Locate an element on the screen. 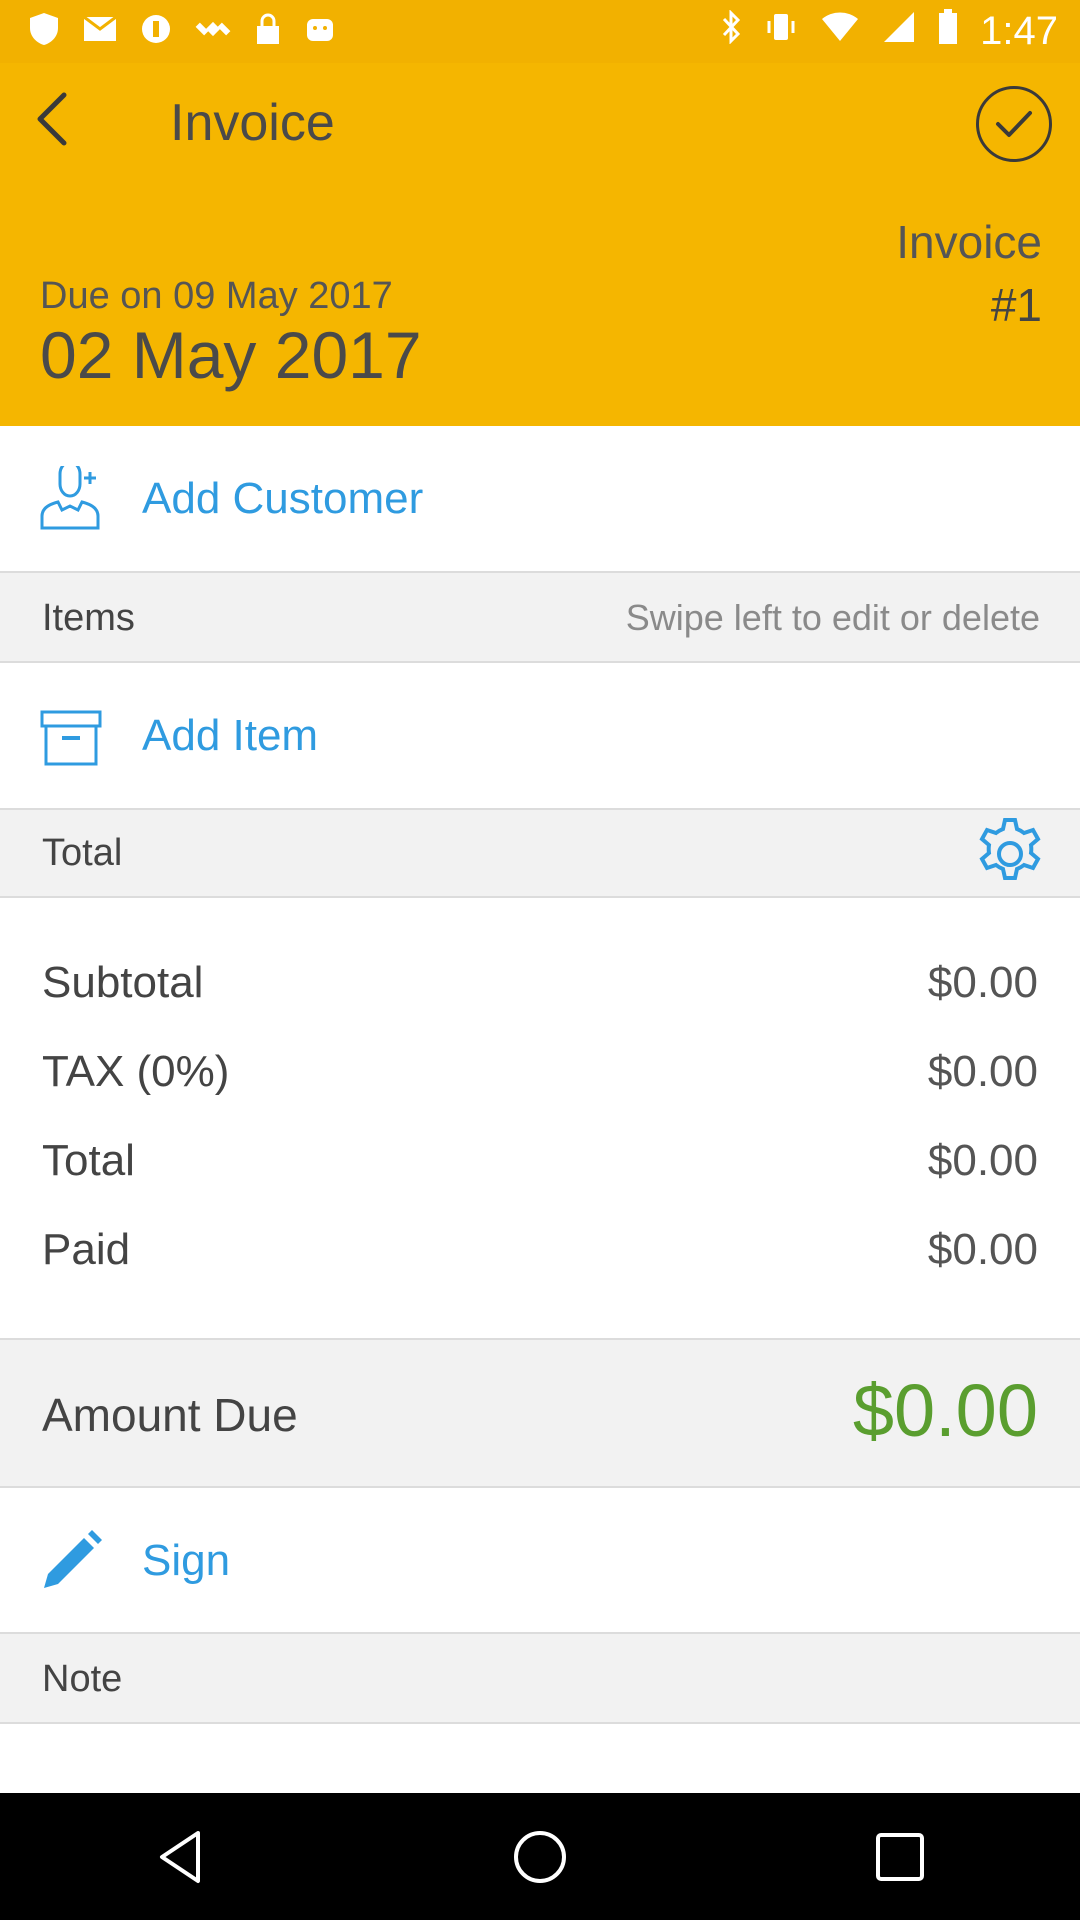 Image resolution: width=1080 pixels, height=1920 pixels. due-date-text: Due on 09 May 2017 is located at coordinates (216, 296).